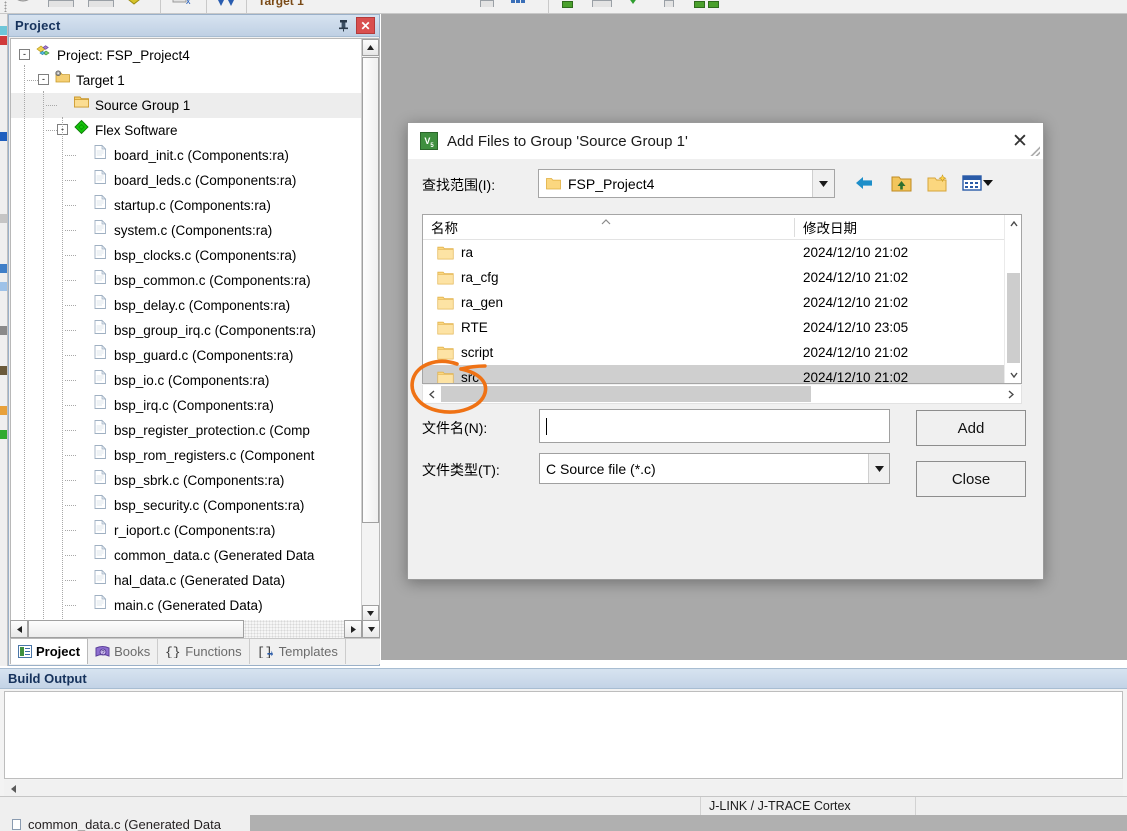  I want to click on tree-item: - Project: FSP_Project4, so click(187, 55).